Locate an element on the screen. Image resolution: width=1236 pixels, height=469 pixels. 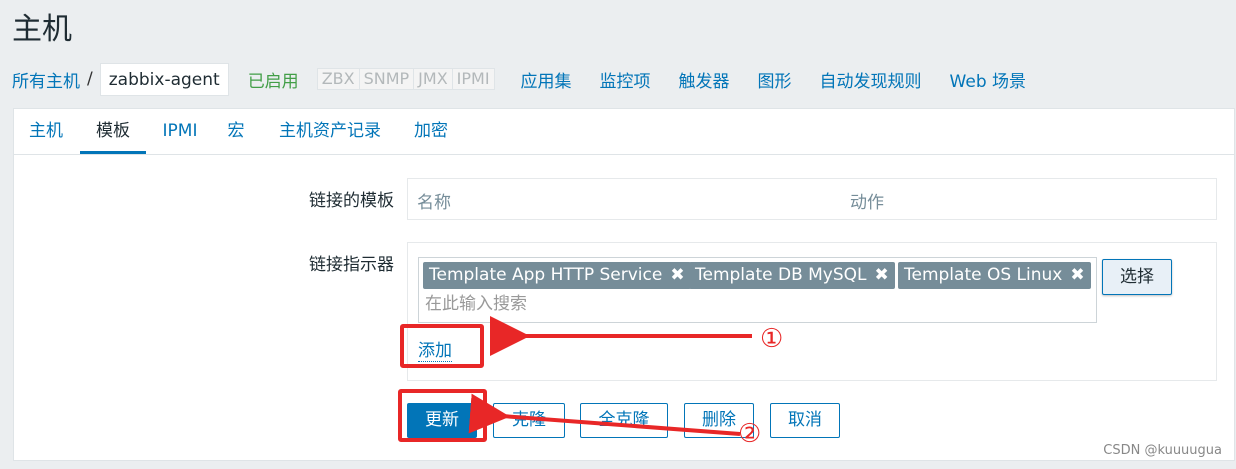
template-chip: Template App HTTP Service ✖ is located at coordinates (557, 275).